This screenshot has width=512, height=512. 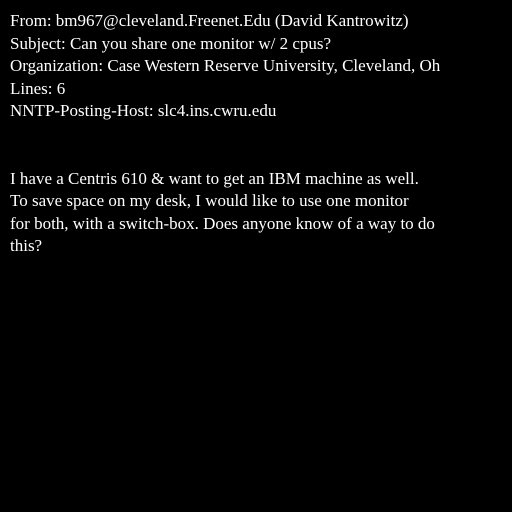 I want to click on lines-count-line: Lines: 6, so click(x=38, y=88).